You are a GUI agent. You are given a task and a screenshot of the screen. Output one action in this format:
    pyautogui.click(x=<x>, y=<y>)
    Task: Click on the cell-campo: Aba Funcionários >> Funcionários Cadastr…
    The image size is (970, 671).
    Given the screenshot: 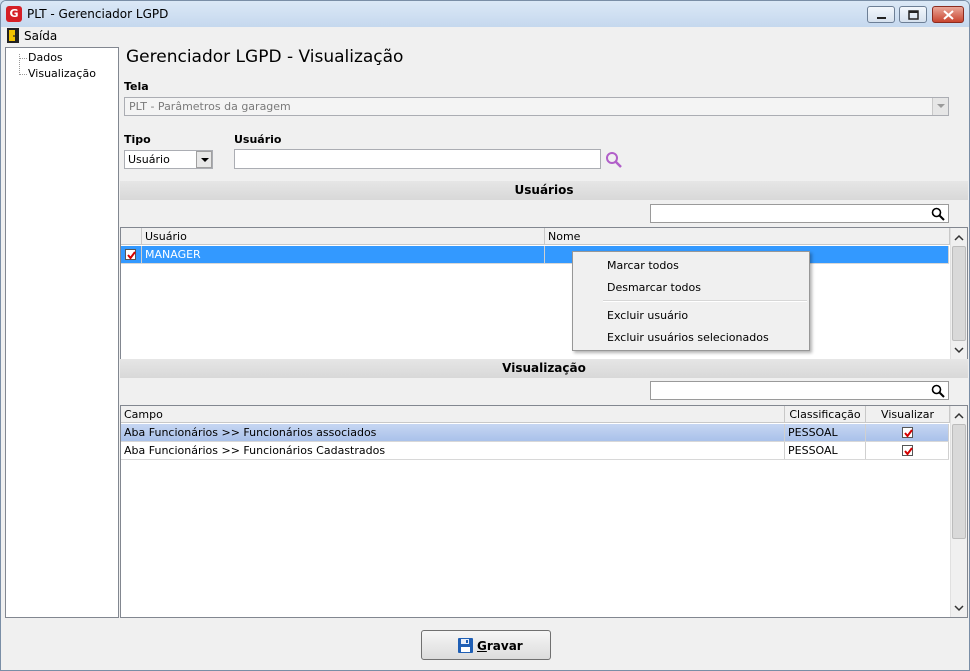 What is the action you would take?
    pyautogui.click(x=453, y=450)
    